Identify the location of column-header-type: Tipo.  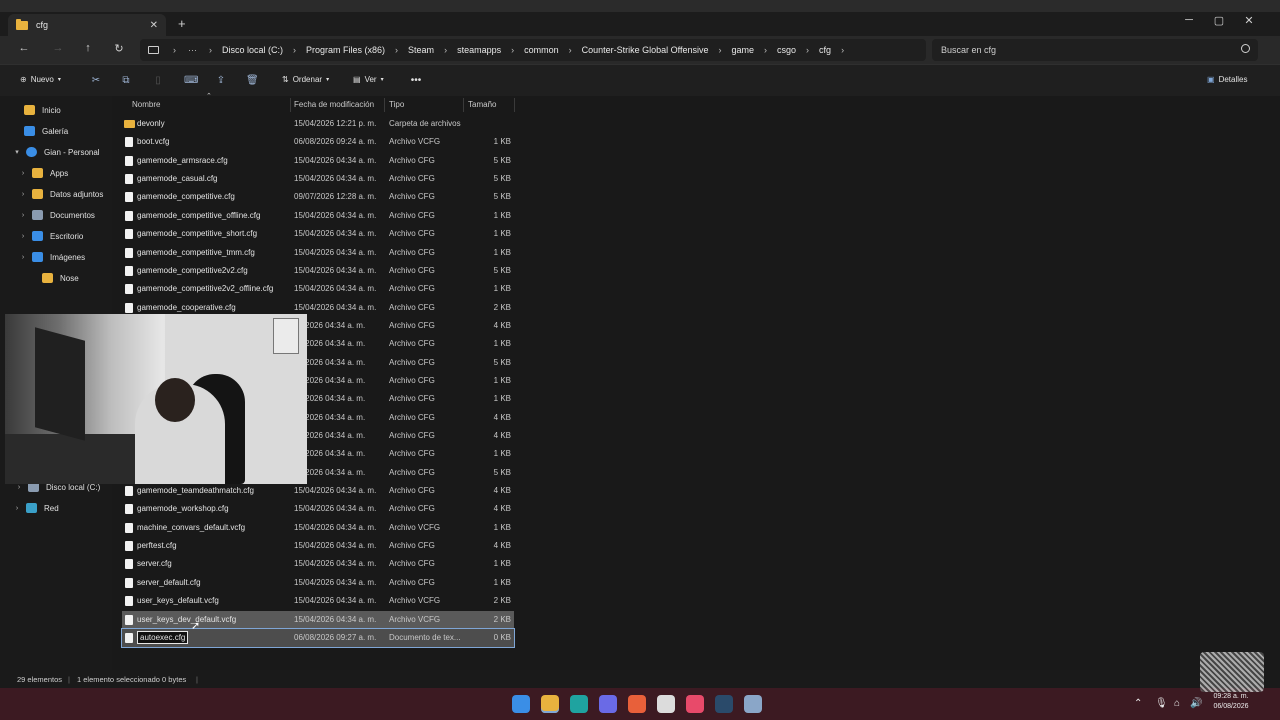
(396, 104).